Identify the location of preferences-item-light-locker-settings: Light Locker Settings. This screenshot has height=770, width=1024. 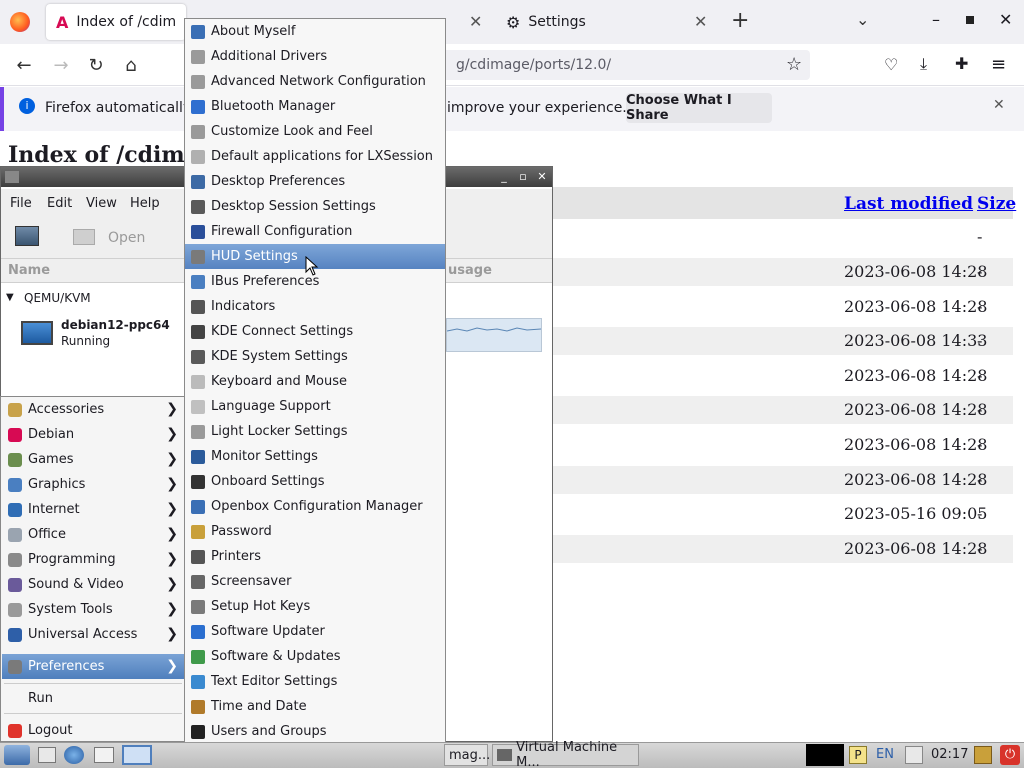
(315, 431).